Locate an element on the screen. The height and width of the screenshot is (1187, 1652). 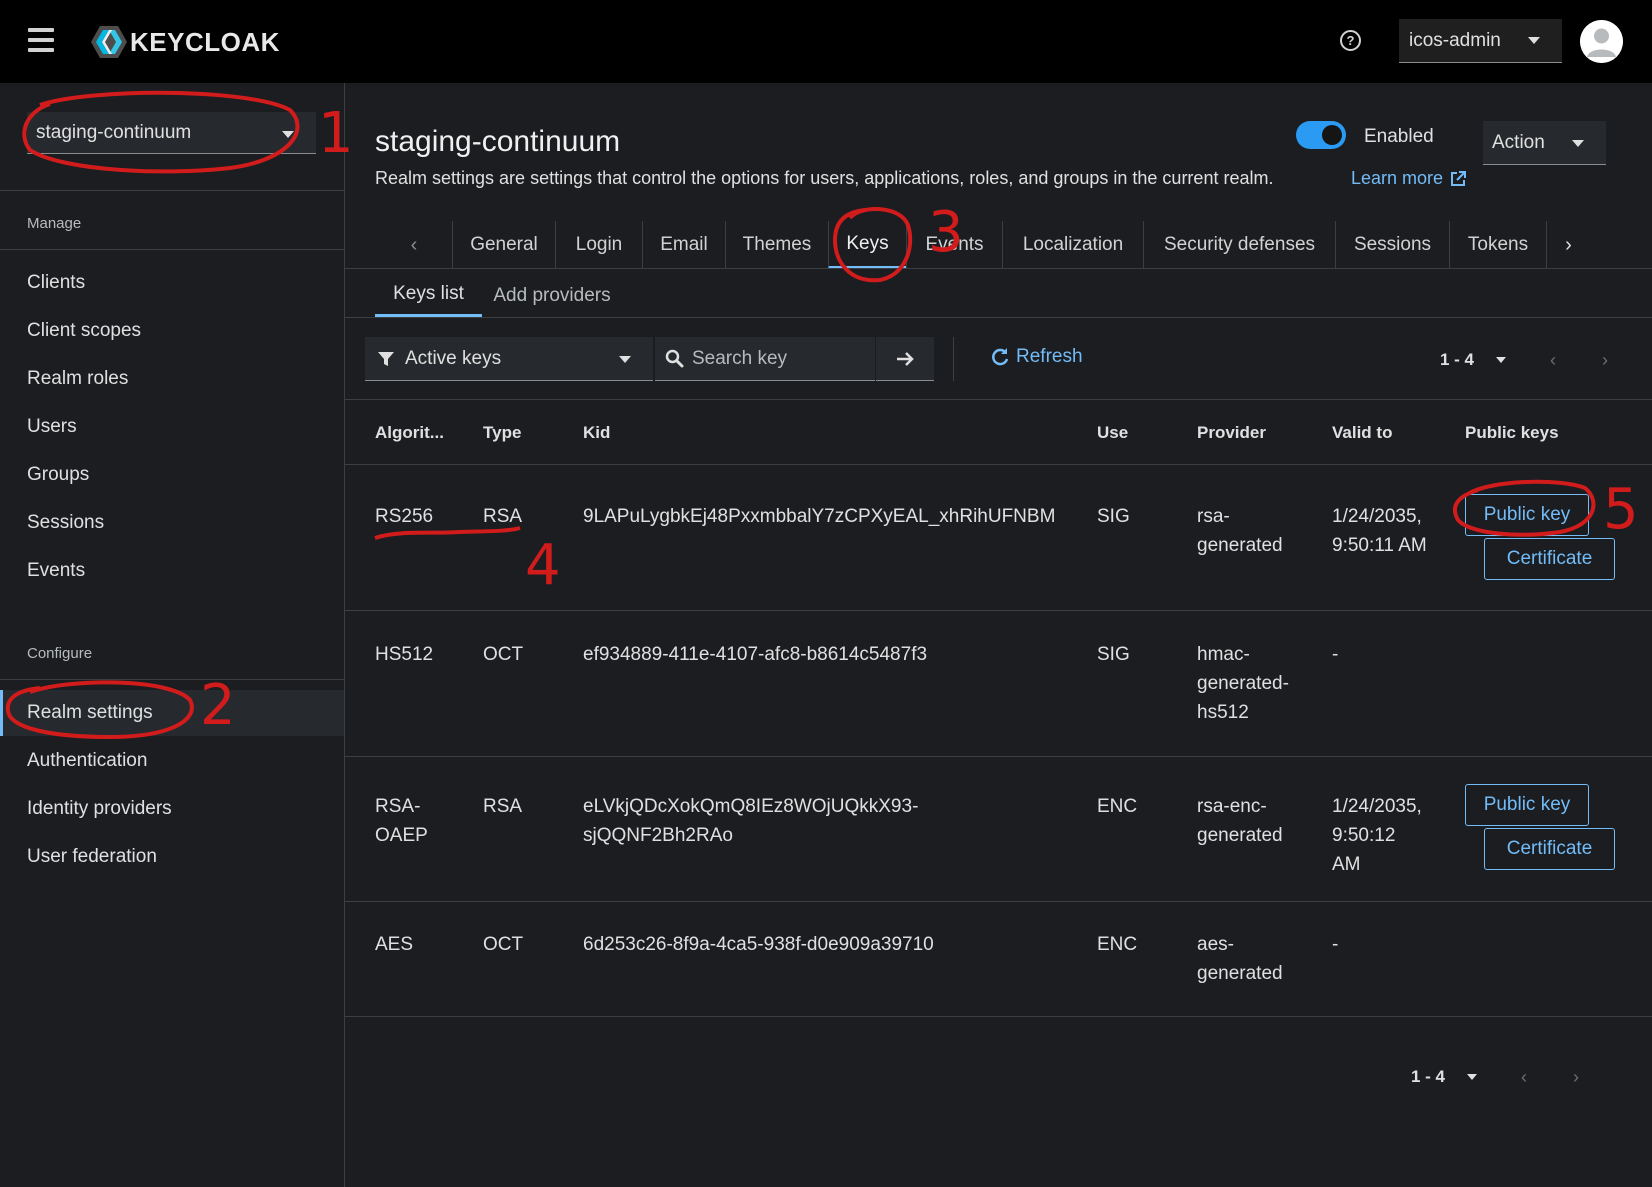
search-key-box is located at coordinates (765, 359).